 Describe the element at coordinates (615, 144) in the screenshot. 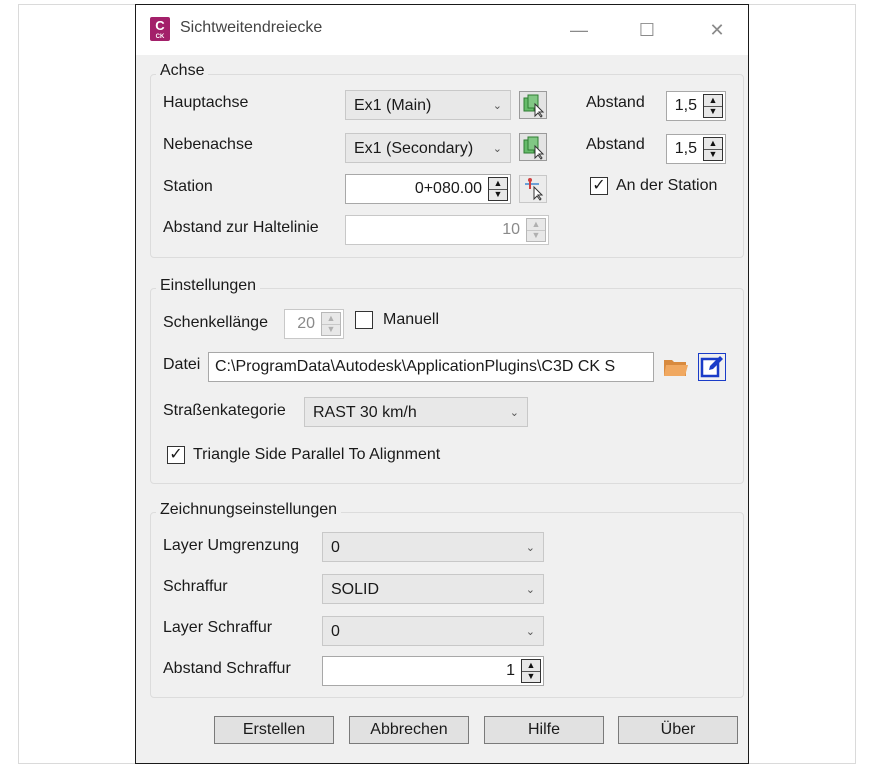

I see `abstand2-label: Abstand` at that location.